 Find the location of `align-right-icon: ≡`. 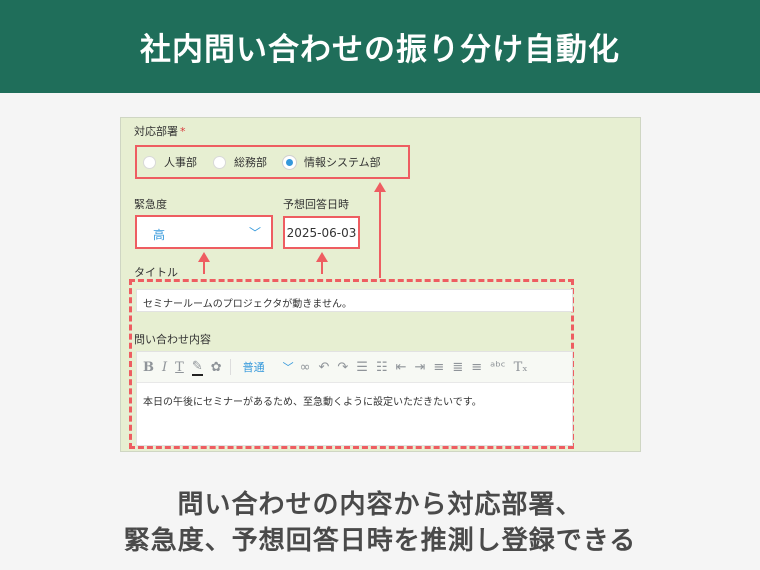

align-right-icon: ≡ is located at coordinates (476, 367).